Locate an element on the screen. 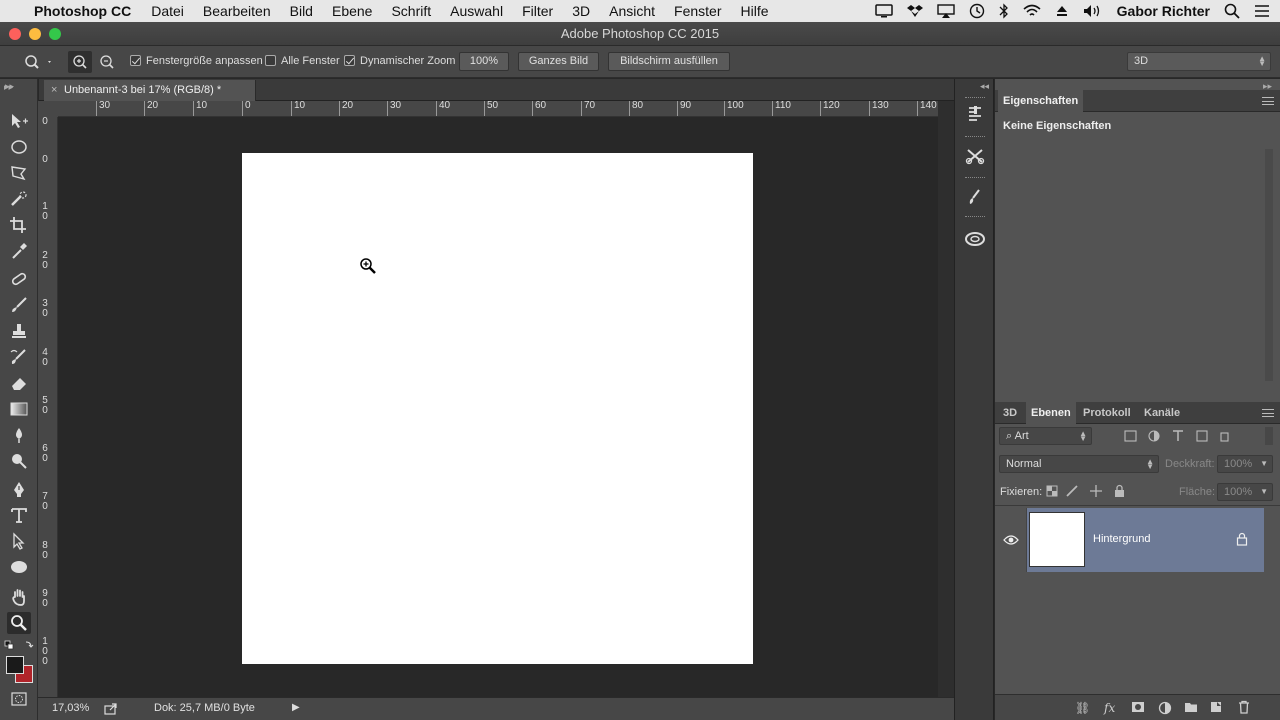 The height and width of the screenshot is (720, 1280). foreground-color-swatch is located at coordinates (15, 665).